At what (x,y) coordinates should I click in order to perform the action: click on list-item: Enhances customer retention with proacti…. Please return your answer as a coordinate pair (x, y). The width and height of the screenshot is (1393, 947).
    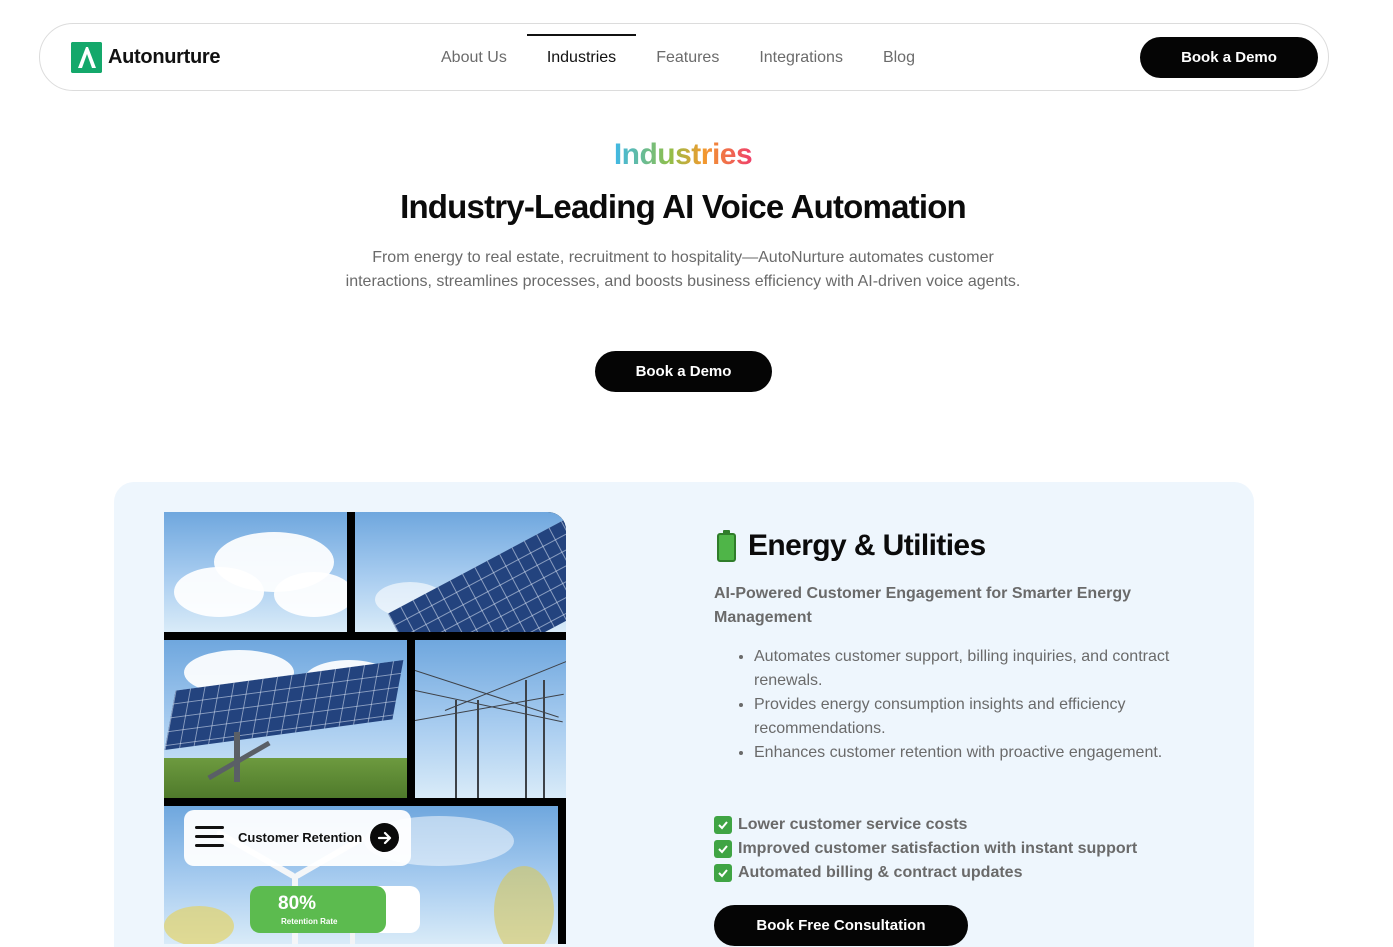
    Looking at the image, I should click on (969, 753).